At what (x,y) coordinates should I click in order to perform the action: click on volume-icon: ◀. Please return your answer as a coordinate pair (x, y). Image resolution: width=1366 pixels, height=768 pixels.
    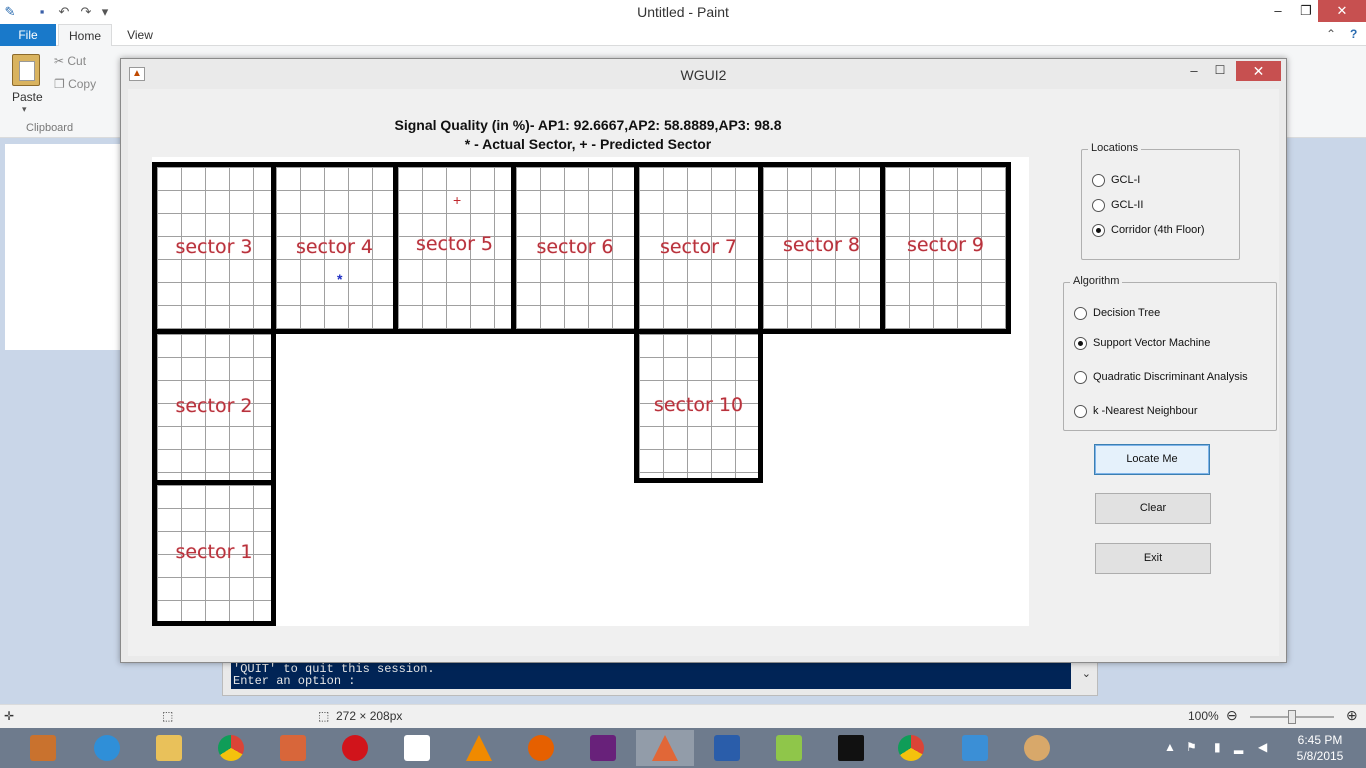
    Looking at the image, I should click on (1262, 747).